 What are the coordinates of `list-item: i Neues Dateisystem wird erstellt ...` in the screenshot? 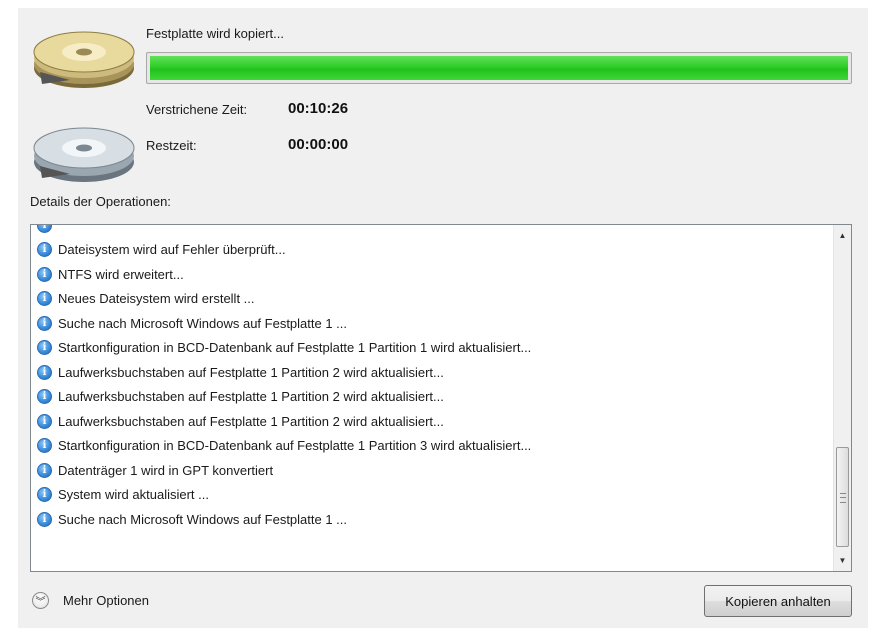 It's located at (432, 299).